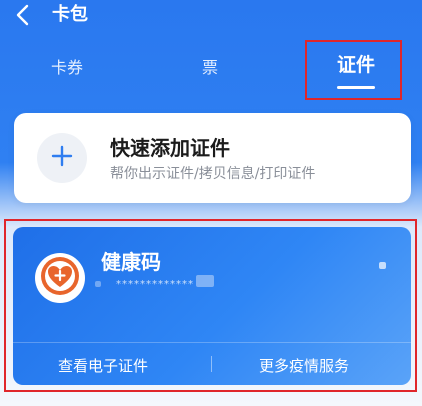  I want to click on health-heart-icon, so click(60, 278).